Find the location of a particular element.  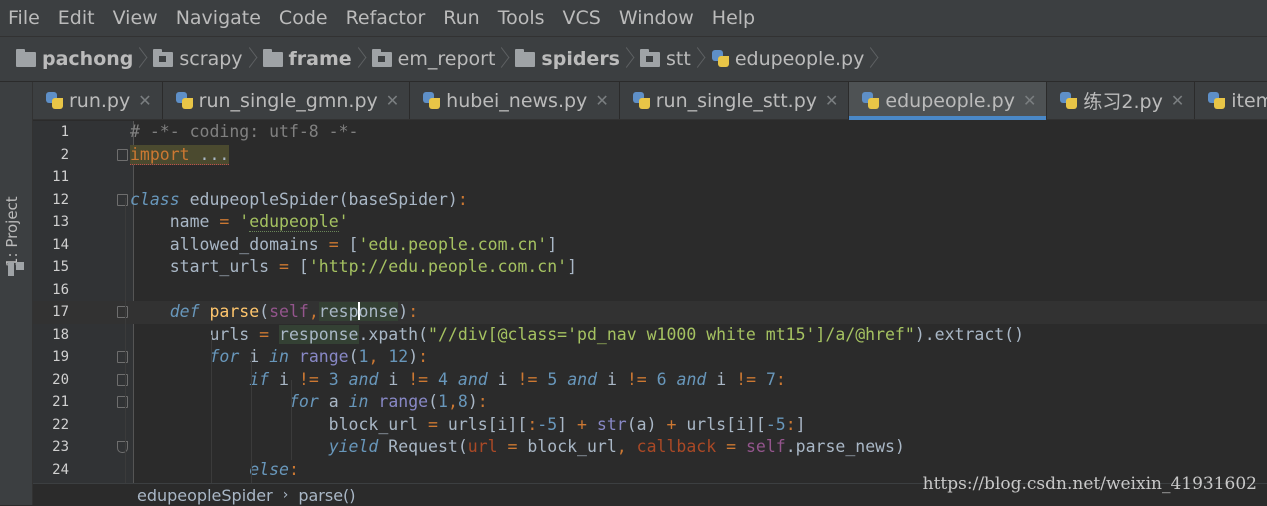

tab-label: run_single_gmn.py is located at coordinates (288, 100).